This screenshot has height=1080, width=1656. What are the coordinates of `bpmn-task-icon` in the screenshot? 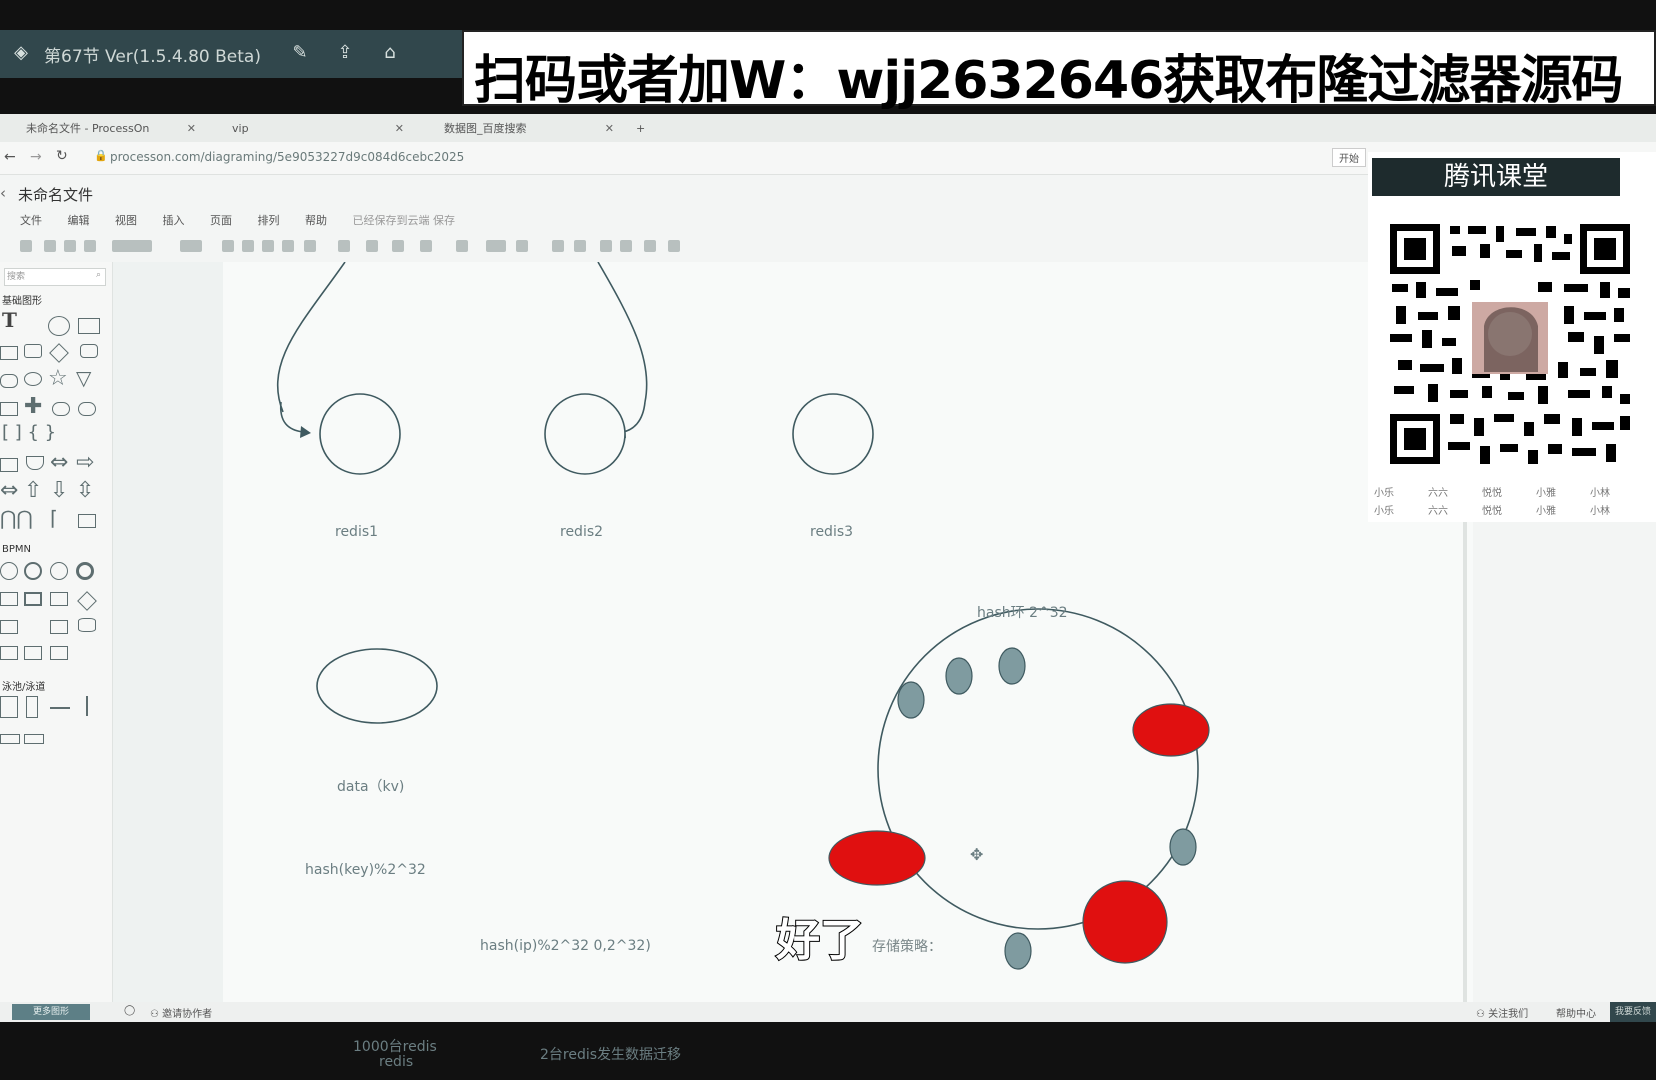 It's located at (9, 599).